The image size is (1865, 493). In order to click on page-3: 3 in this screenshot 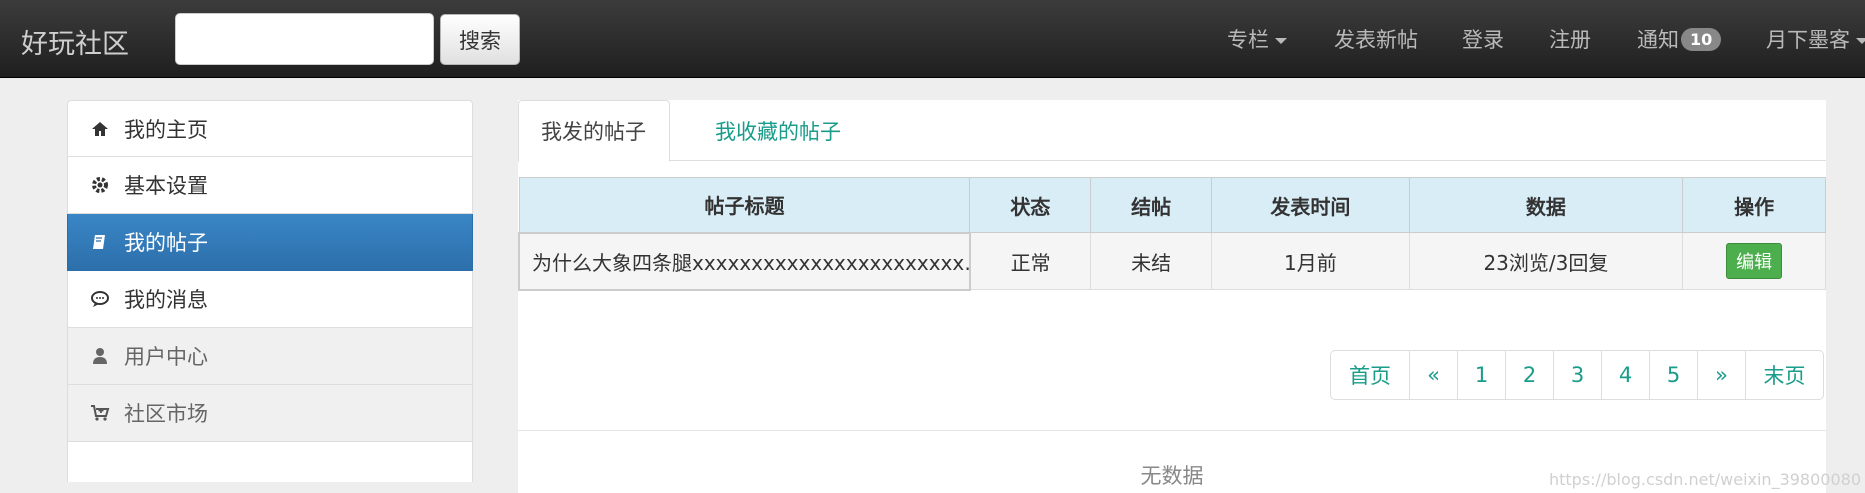, I will do `click(1577, 375)`.